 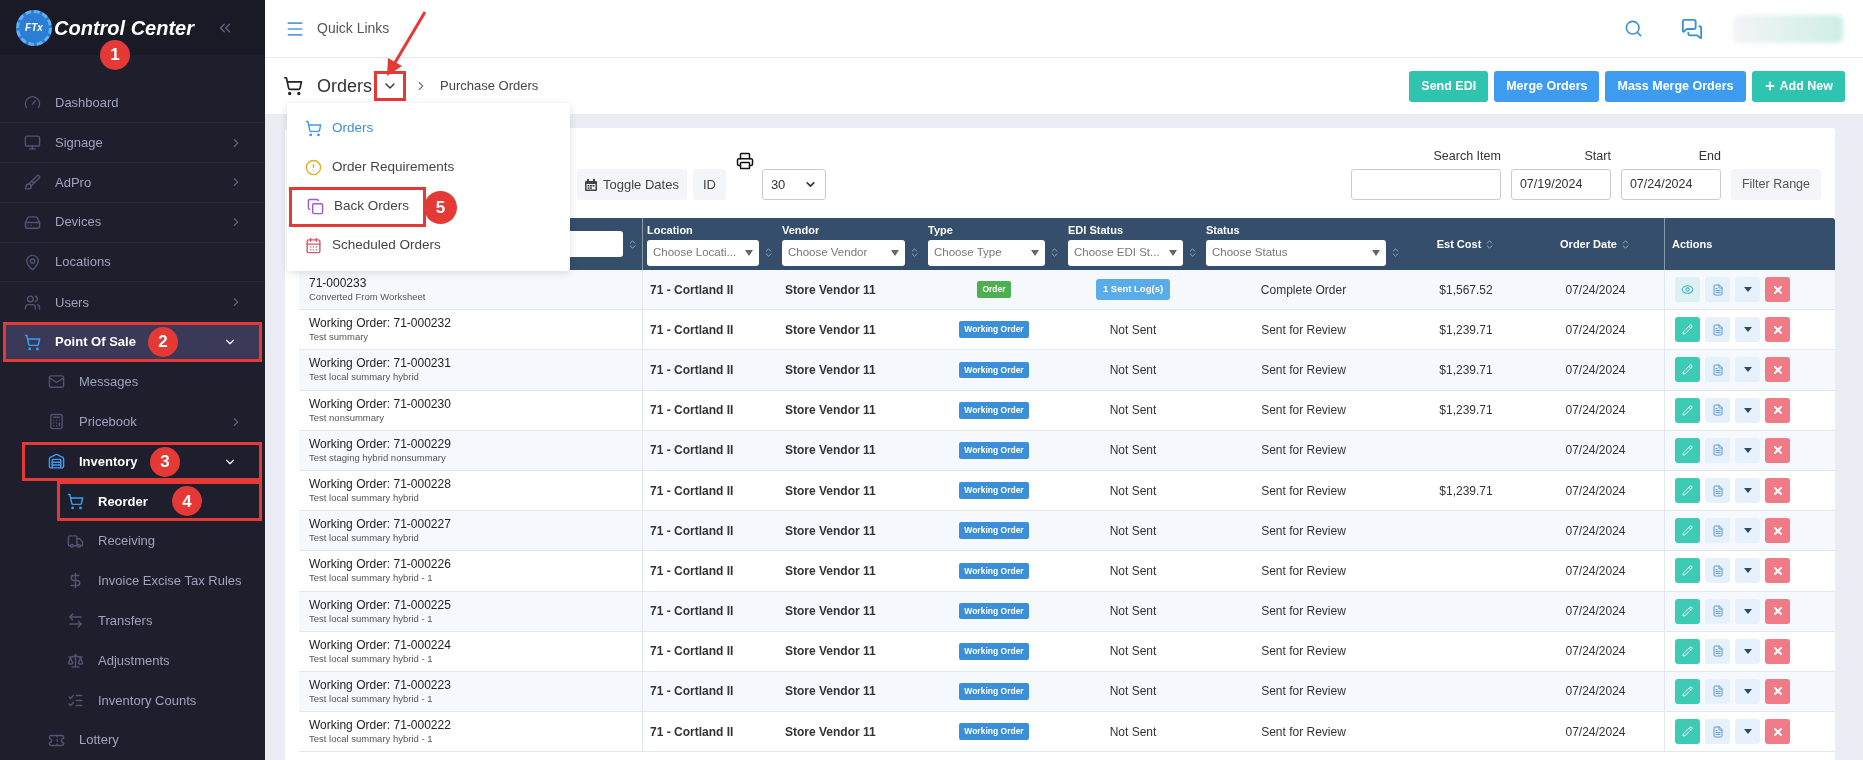 What do you see at coordinates (132, 421) in the screenshot?
I see `sidebar-item: Pricebook` at bounding box center [132, 421].